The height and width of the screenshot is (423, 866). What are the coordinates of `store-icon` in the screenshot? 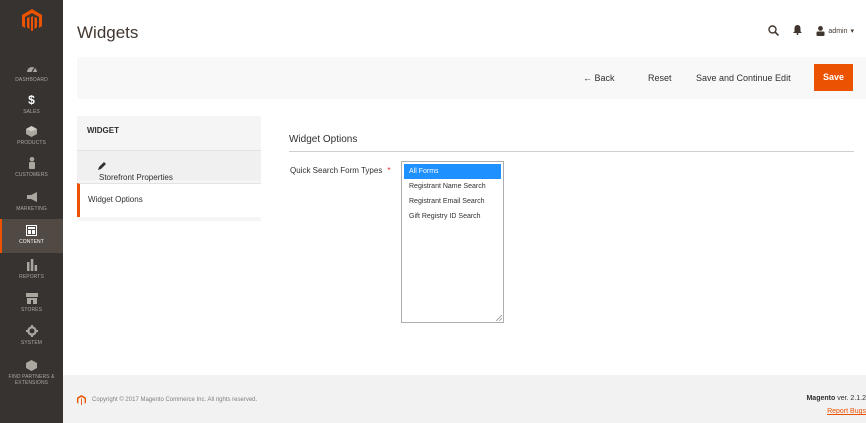 It's located at (31, 298).